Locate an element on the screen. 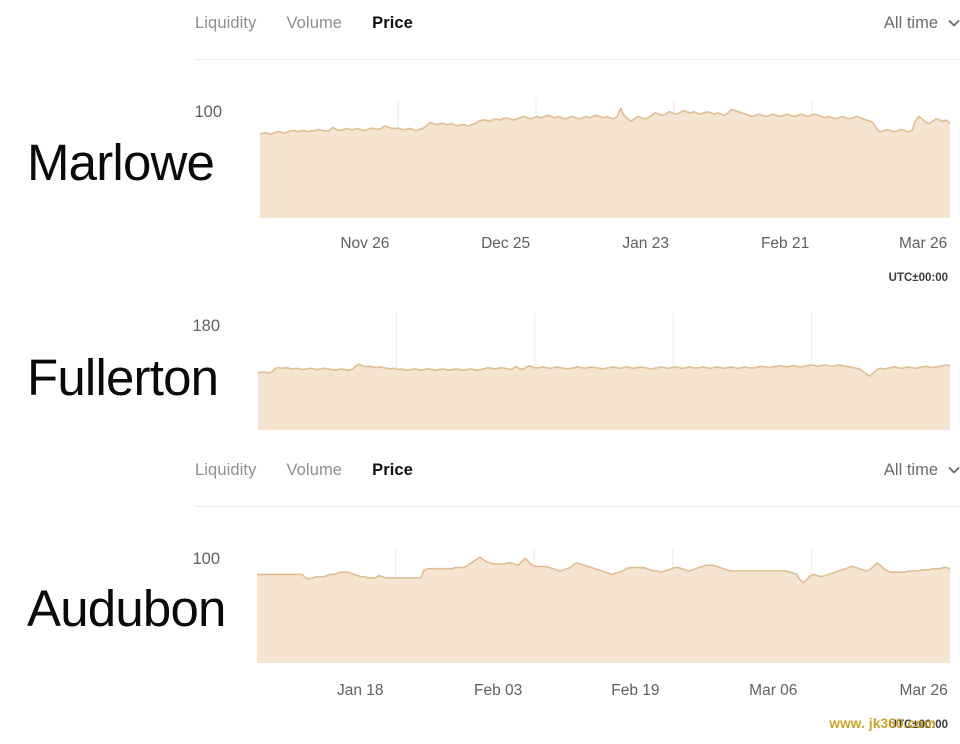 The width and height of the screenshot is (960, 744). time-range-dropdown-audubon: All time is located at coordinates (922, 470).